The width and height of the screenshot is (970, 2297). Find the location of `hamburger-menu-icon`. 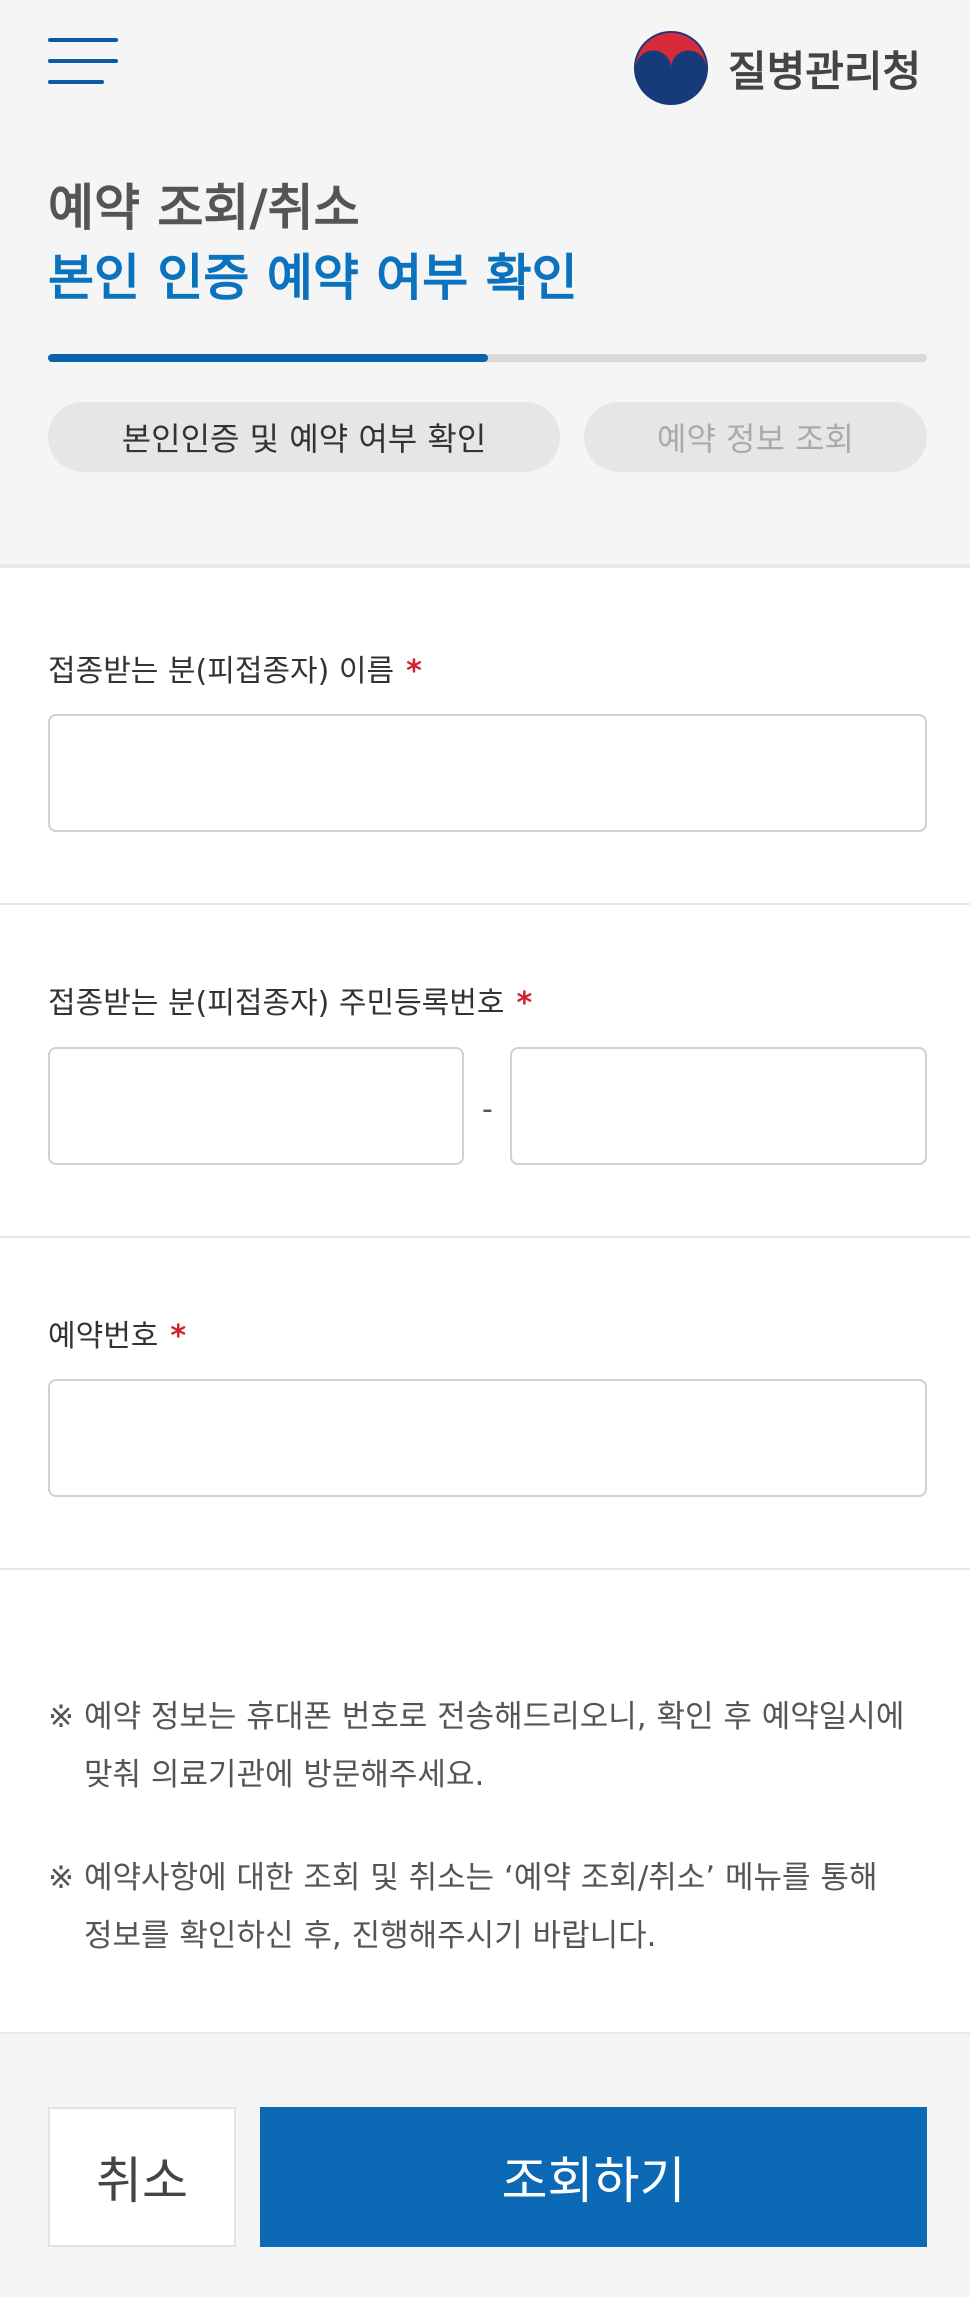

hamburger-menu-icon is located at coordinates (83, 62).